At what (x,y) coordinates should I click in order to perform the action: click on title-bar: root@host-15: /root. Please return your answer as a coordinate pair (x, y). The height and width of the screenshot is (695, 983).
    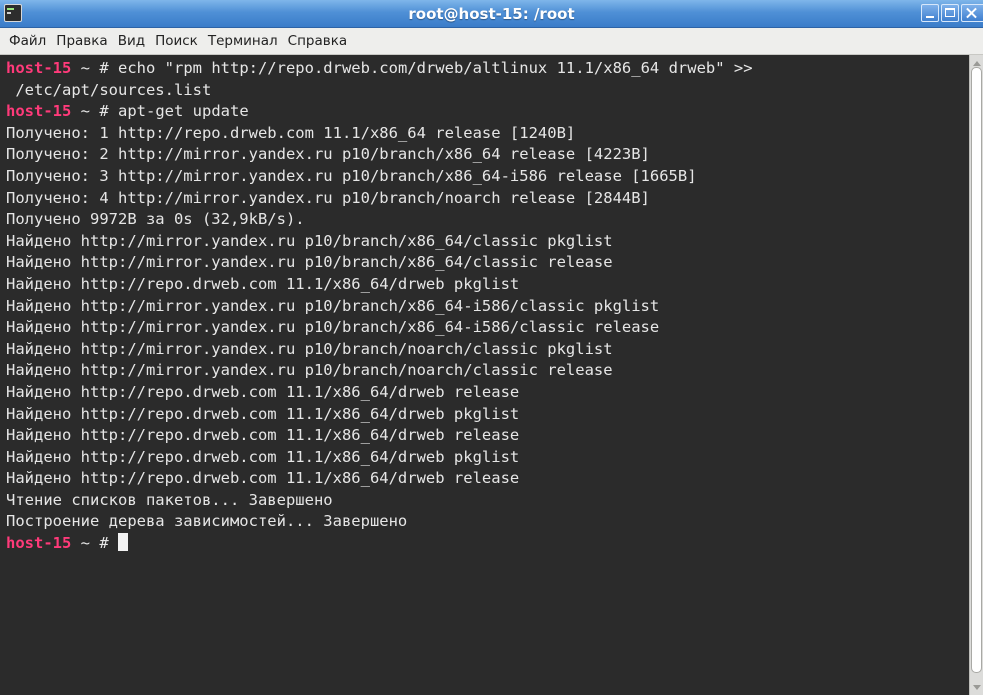
    Looking at the image, I should click on (491, 14).